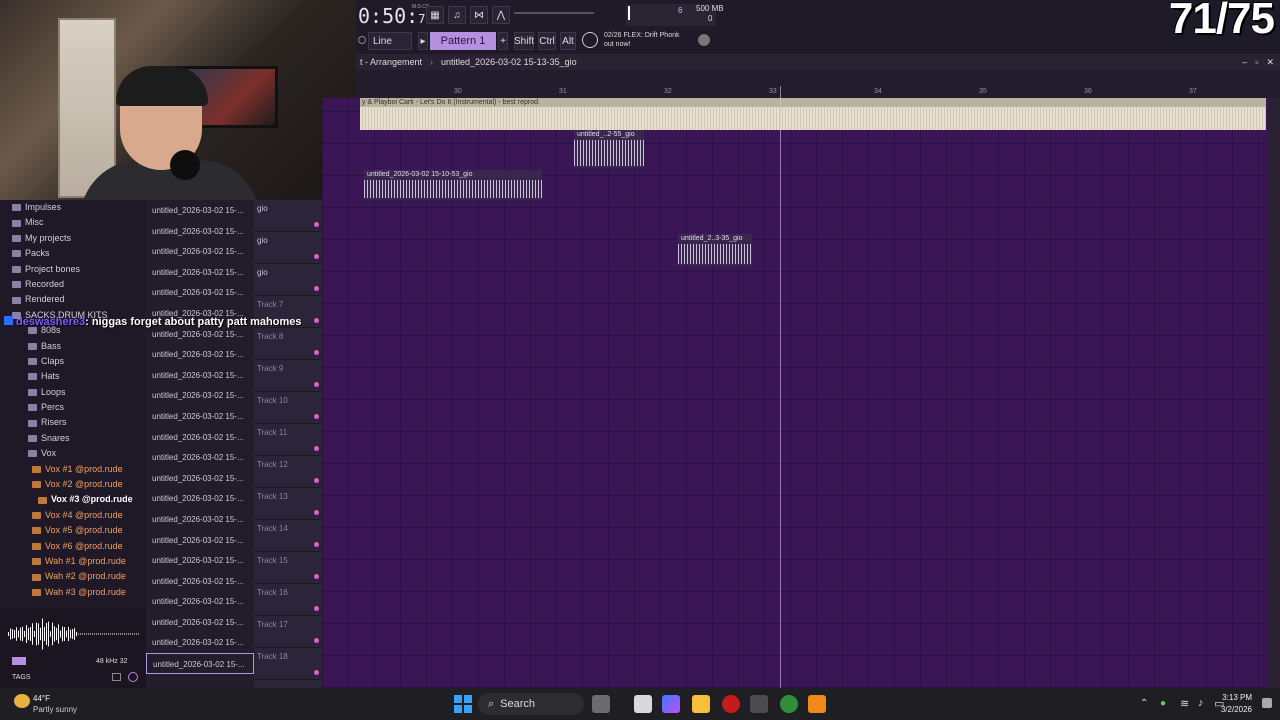 The width and height of the screenshot is (1280, 720). What do you see at coordinates (73, 422) in the screenshot?
I see `browser-item: Risers` at bounding box center [73, 422].